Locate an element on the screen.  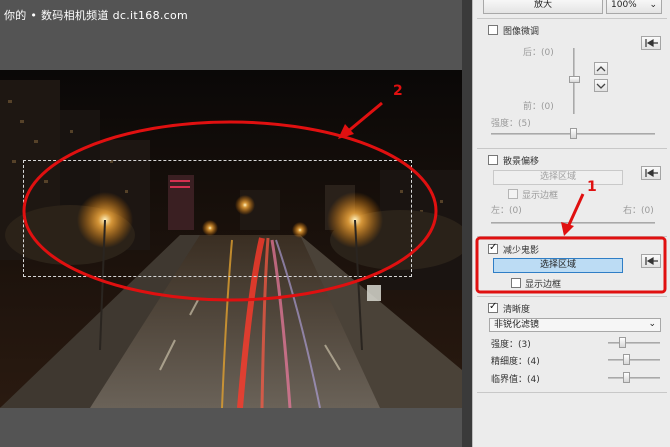
bg-offset-show-border-checkbox is located at coordinates (513, 194).